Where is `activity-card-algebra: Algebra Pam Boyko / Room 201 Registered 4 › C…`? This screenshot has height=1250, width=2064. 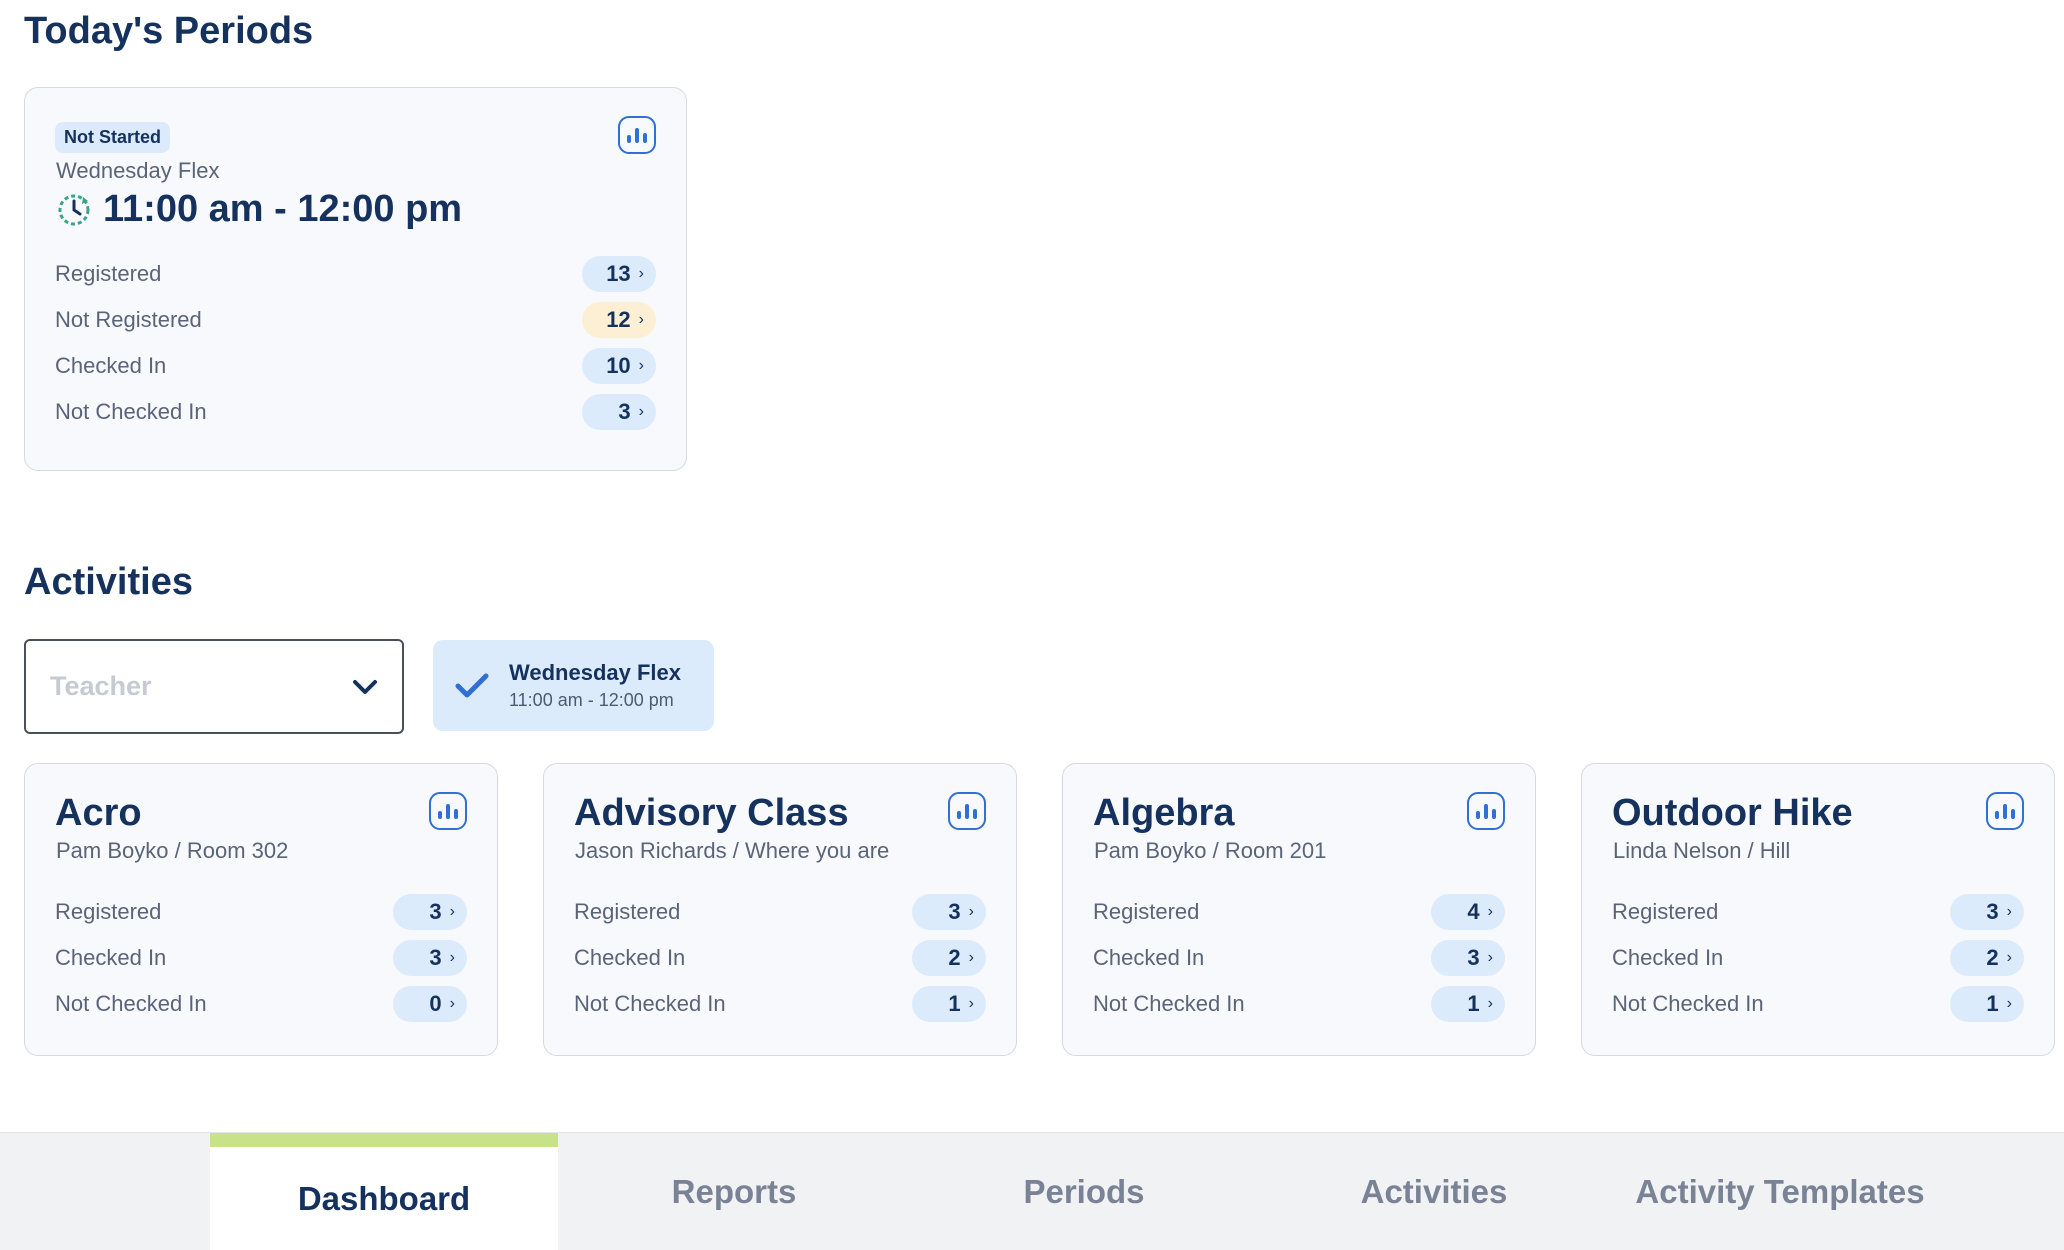 activity-card-algebra: Algebra Pam Boyko / Room 201 Registered 4 › C… is located at coordinates (1299, 909).